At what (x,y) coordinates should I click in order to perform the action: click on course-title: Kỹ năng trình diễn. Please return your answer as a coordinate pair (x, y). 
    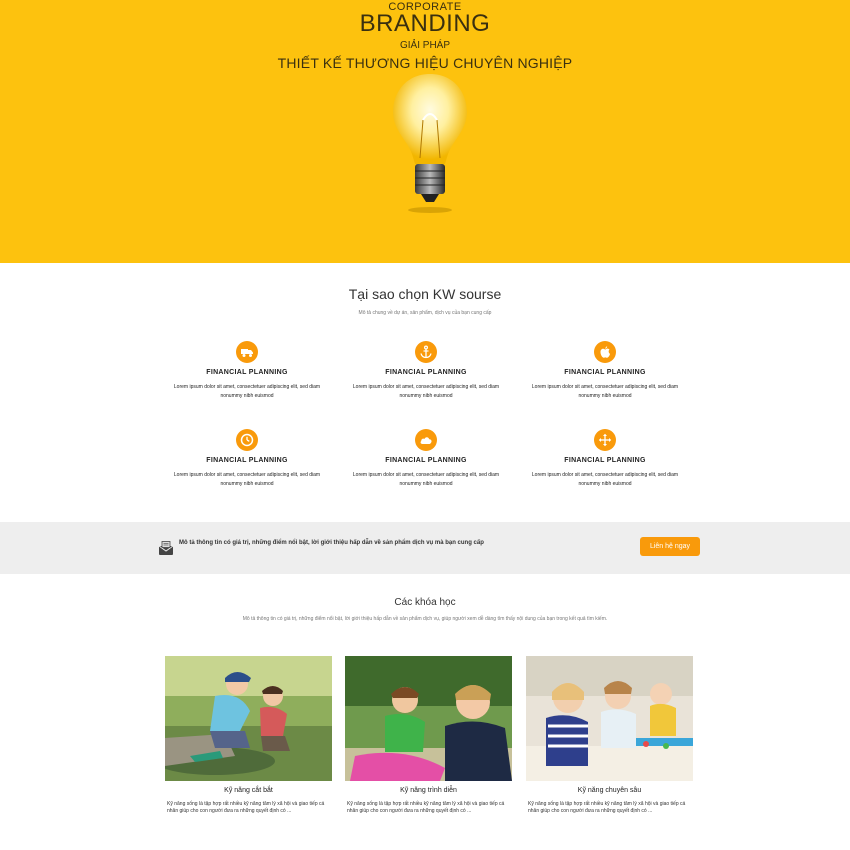
    Looking at the image, I should click on (428, 790).